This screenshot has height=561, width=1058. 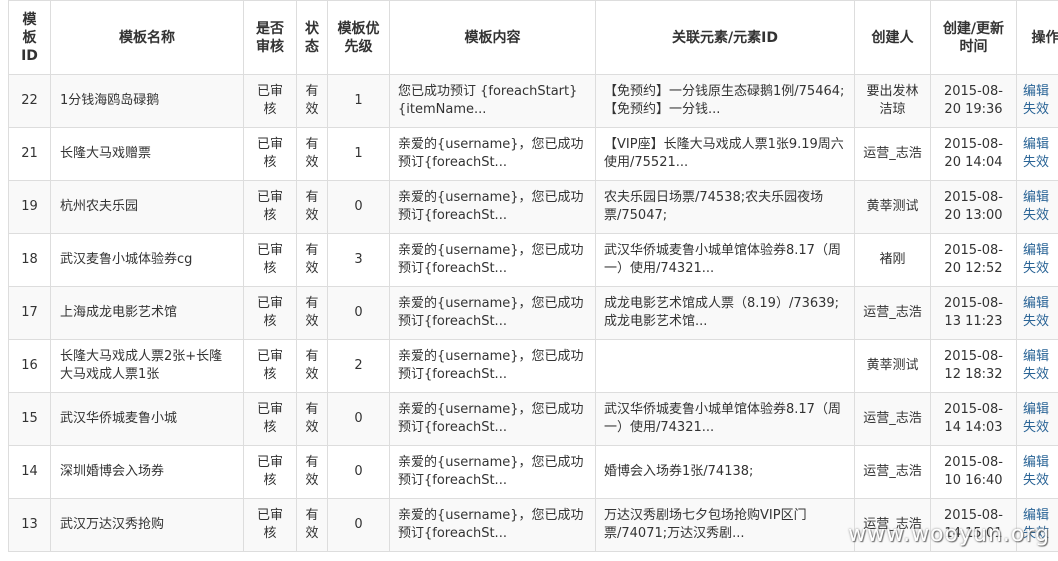 I want to click on row-name: 深圳婚博会入场券, so click(x=147, y=472).